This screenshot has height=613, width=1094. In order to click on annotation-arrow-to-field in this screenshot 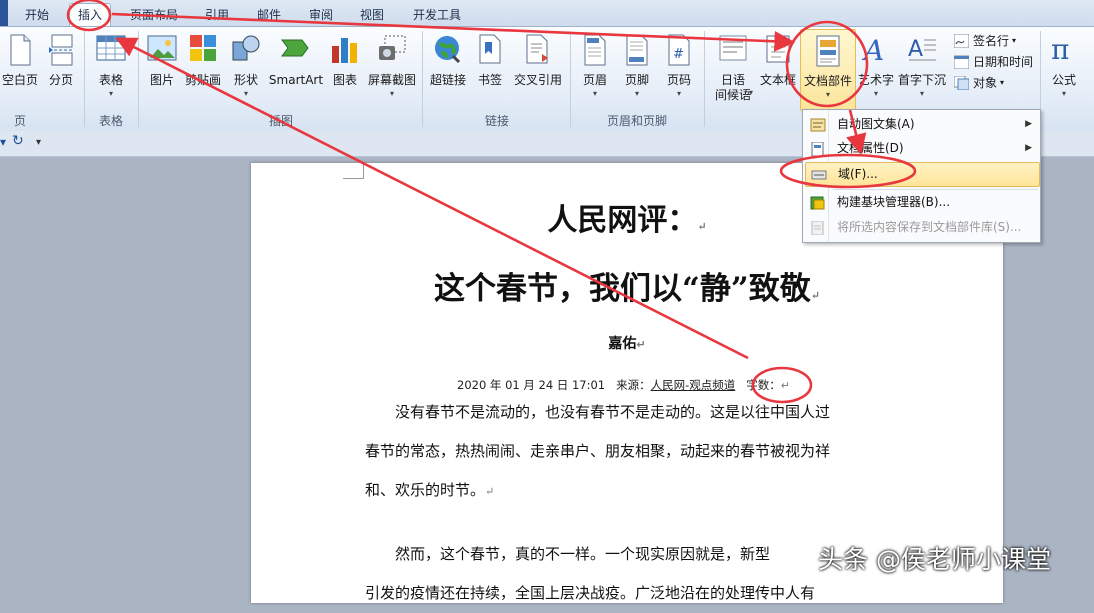, I will do `click(856, 132)`.